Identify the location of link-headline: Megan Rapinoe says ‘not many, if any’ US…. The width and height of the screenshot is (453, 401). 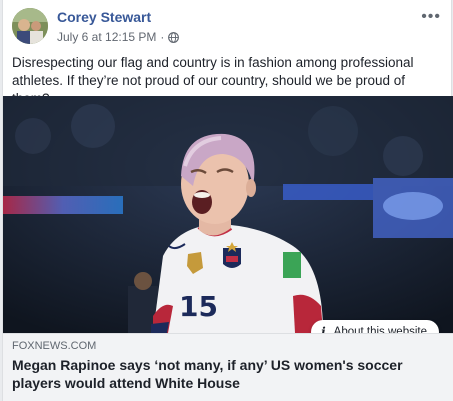
(227, 374).